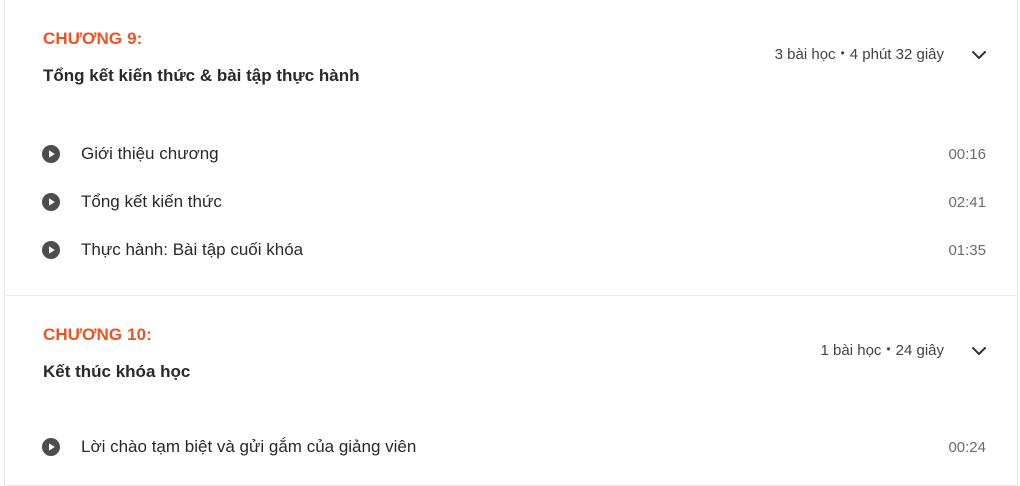 Image resolution: width=1020 pixels, height=486 pixels. Describe the element at coordinates (919, 350) in the screenshot. I see `chapter-duration: 24 giây` at that location.